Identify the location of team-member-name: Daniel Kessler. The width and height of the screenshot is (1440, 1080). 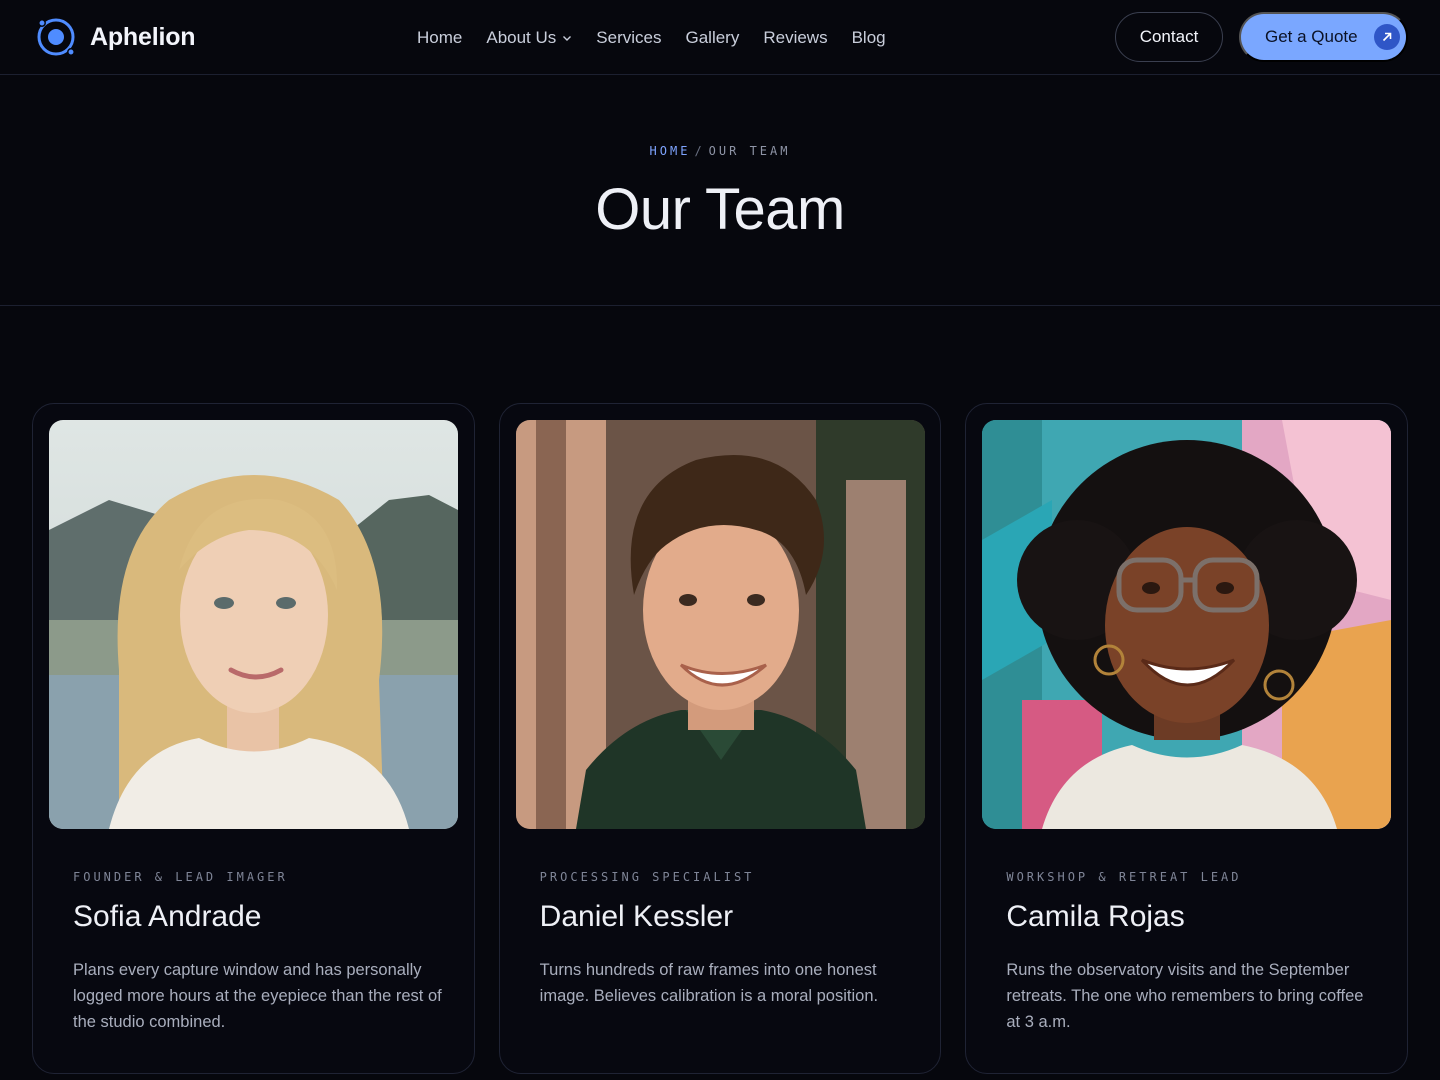
(636, 916).